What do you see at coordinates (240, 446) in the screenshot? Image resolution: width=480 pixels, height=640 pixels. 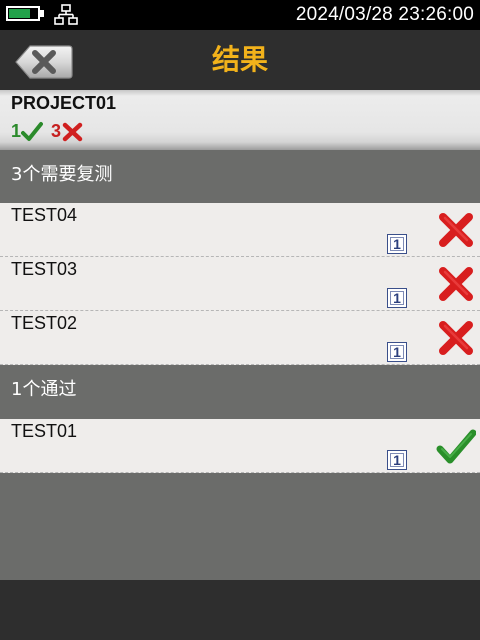 I see `test-row-test01: TEST01 1` at bounding box center [240, 446].